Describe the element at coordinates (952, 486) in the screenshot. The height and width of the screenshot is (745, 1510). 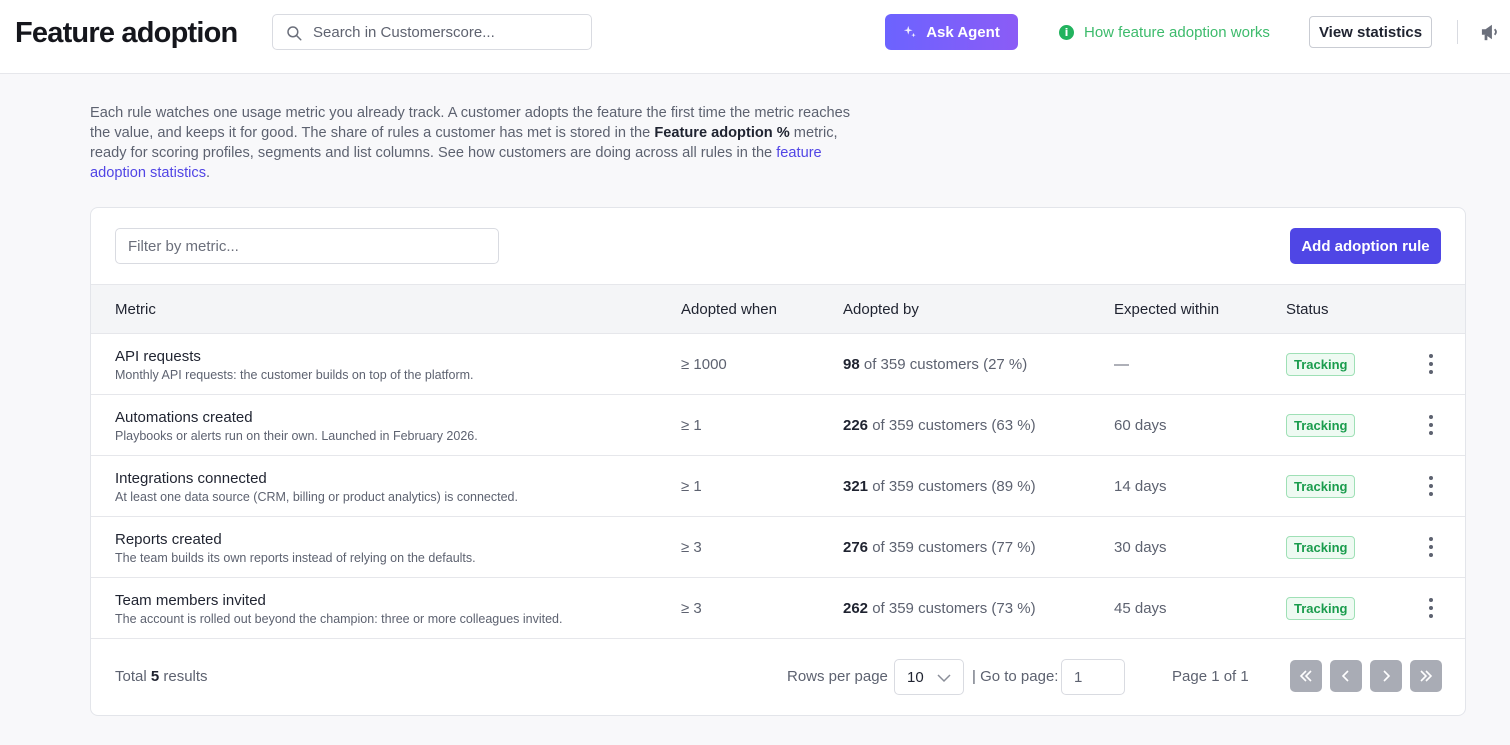
I see `adopted-total: of 359 customers (89 %)` at that location.